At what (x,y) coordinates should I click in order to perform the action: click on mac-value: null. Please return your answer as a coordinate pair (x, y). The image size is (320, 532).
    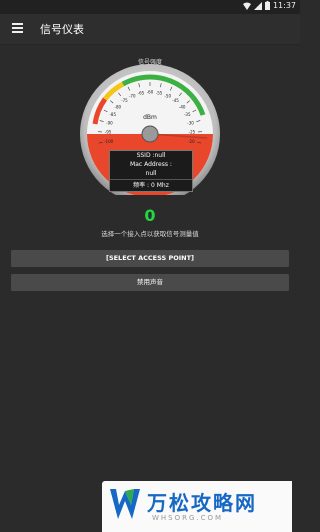
    Looking at the image, I should click on (151, 173).